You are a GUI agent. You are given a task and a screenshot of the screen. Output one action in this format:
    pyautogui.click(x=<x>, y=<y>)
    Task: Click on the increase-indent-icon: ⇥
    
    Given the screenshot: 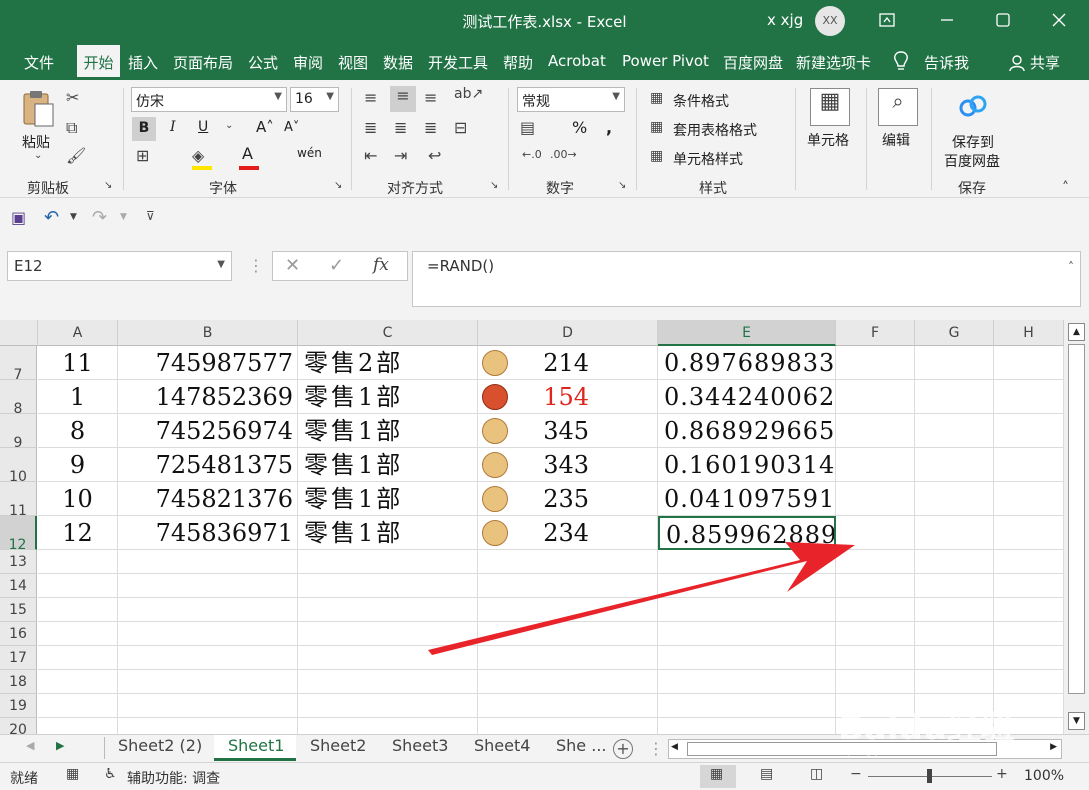 What is the action you would take?
    pyautogui.click(x=400, y=155)
    